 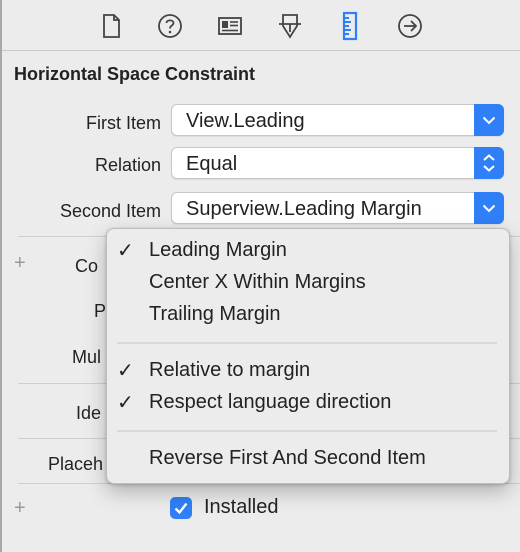 What do you see at coordinates (170, 26) in the screenshot?
I see `quick-help-icon` at bounding box center [170, 26].